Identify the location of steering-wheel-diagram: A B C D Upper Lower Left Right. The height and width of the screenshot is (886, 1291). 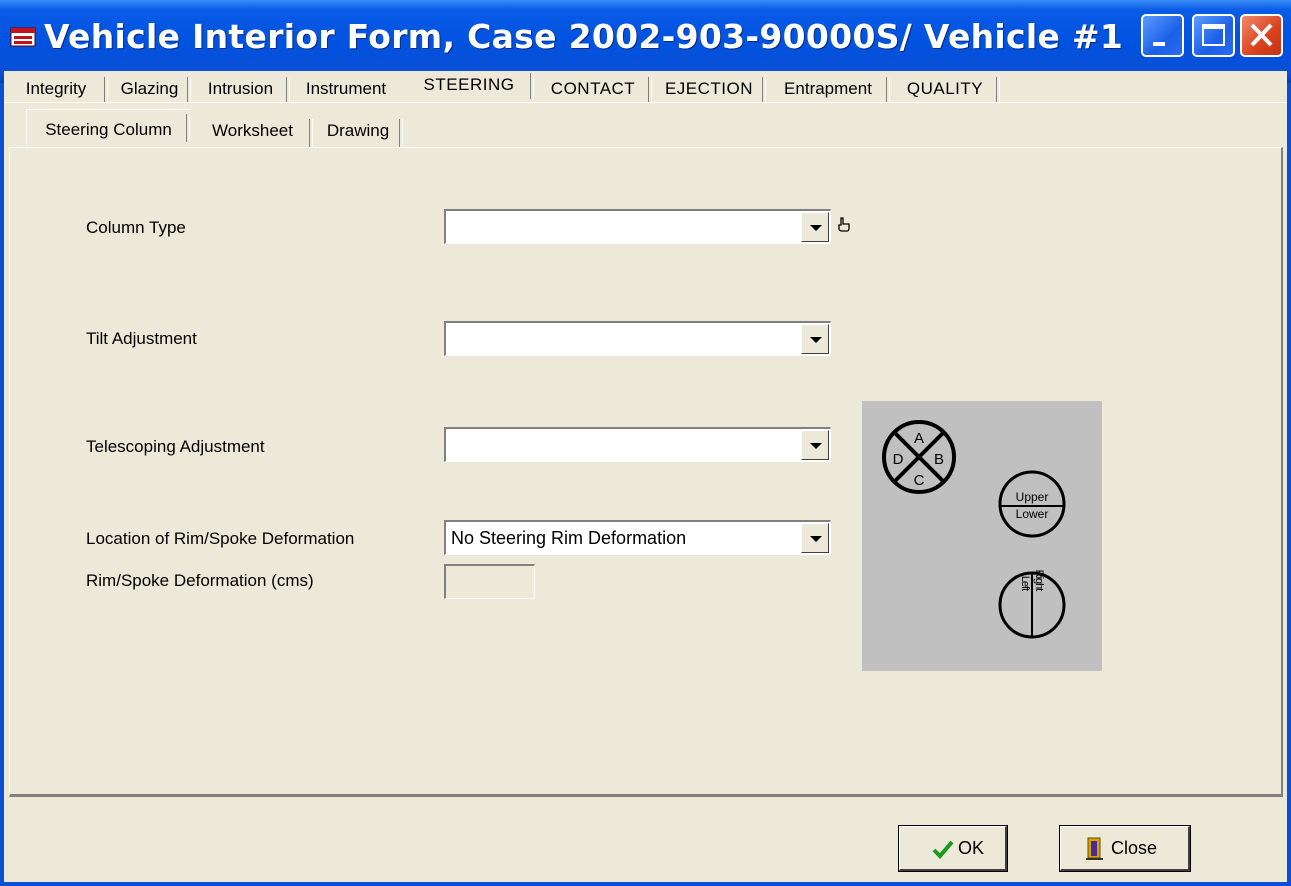
(982, 536).